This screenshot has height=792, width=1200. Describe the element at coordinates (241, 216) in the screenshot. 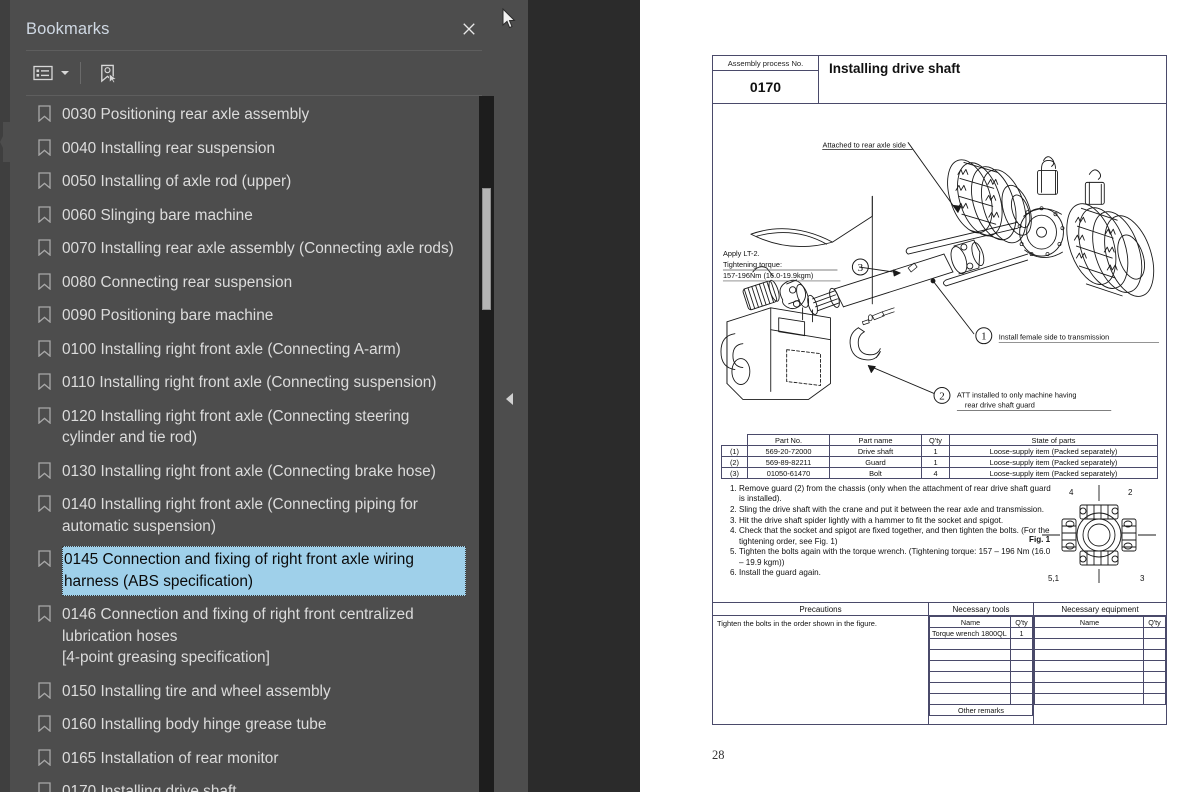

I see `bookmark-item: 0060 Slinging bare machine` at that location.